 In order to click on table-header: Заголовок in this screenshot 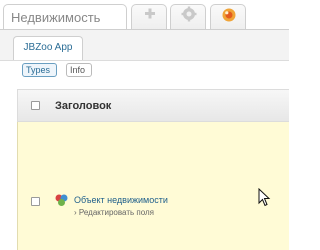, I will do `click(153, 105)`.